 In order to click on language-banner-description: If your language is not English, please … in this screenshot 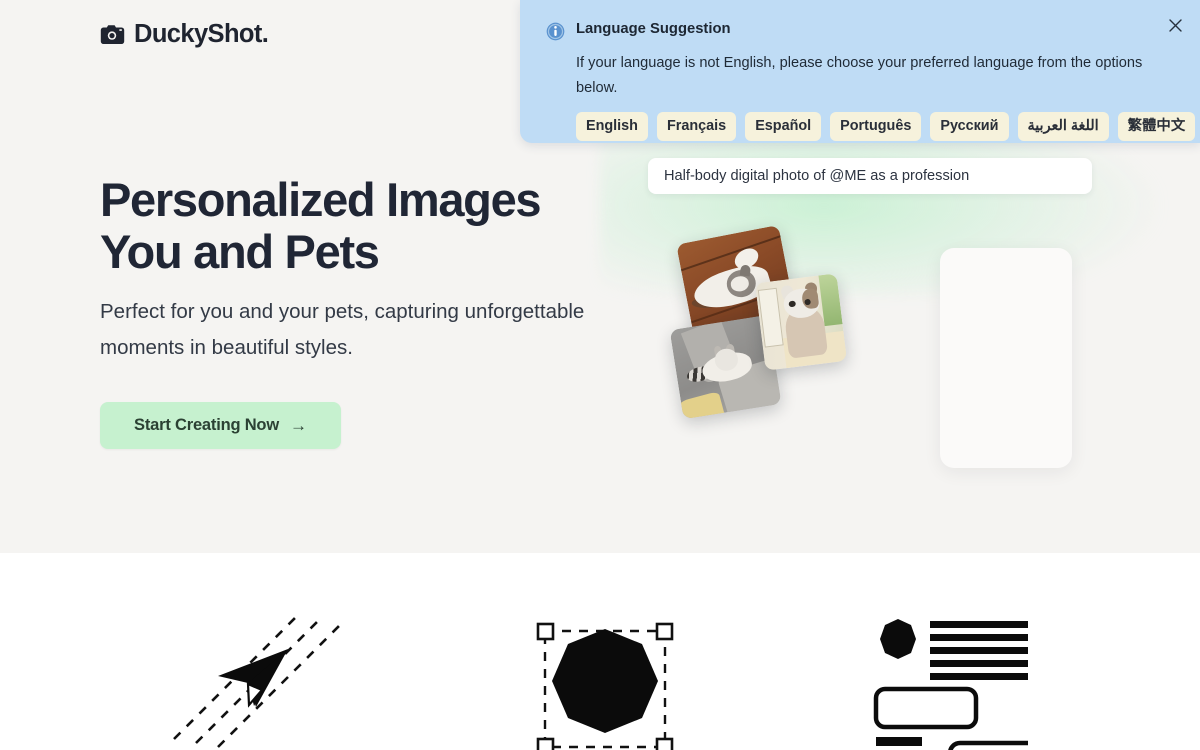, I will do `click(859, 75)`.